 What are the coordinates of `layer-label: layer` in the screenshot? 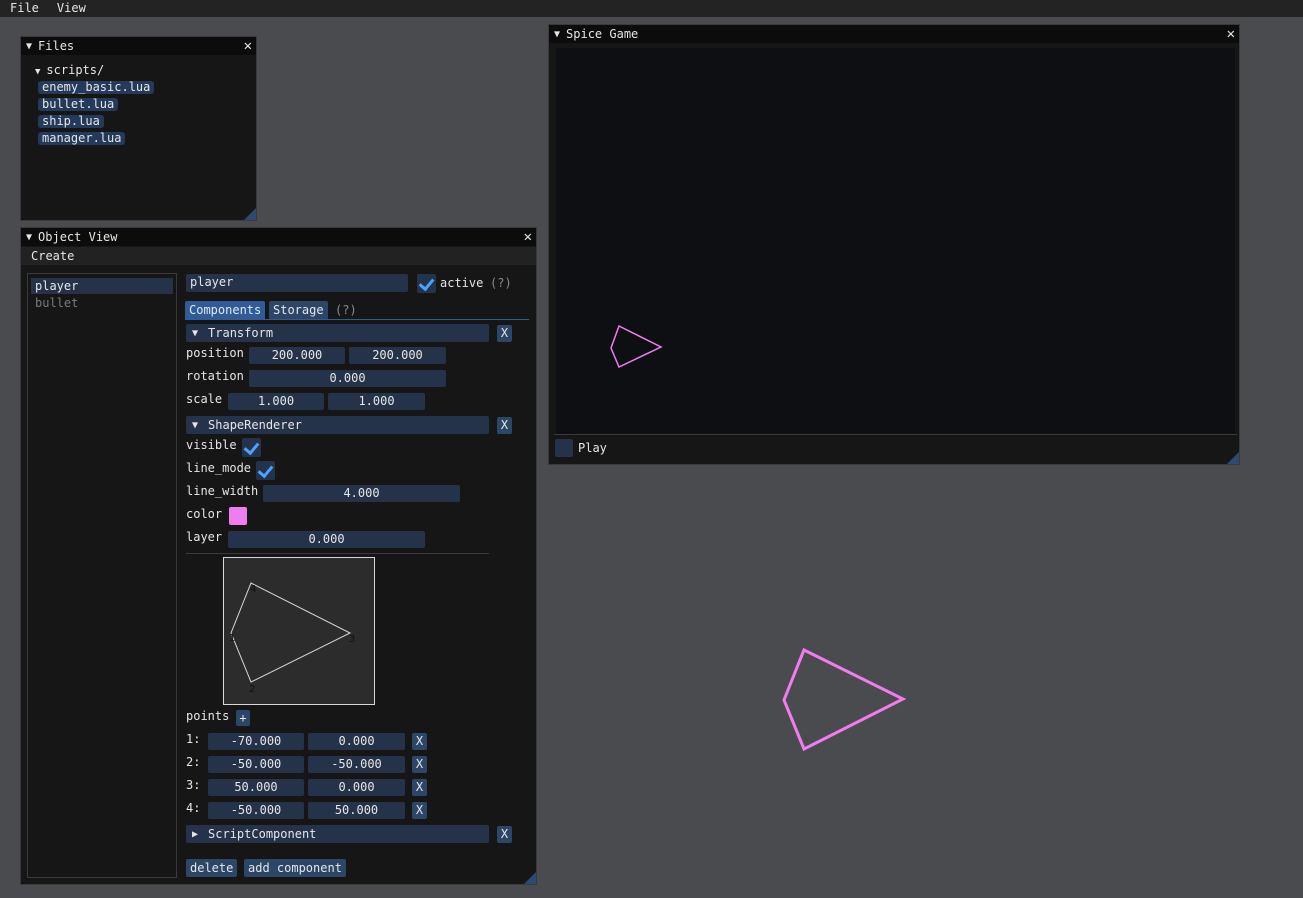 It's located at (204, 537).